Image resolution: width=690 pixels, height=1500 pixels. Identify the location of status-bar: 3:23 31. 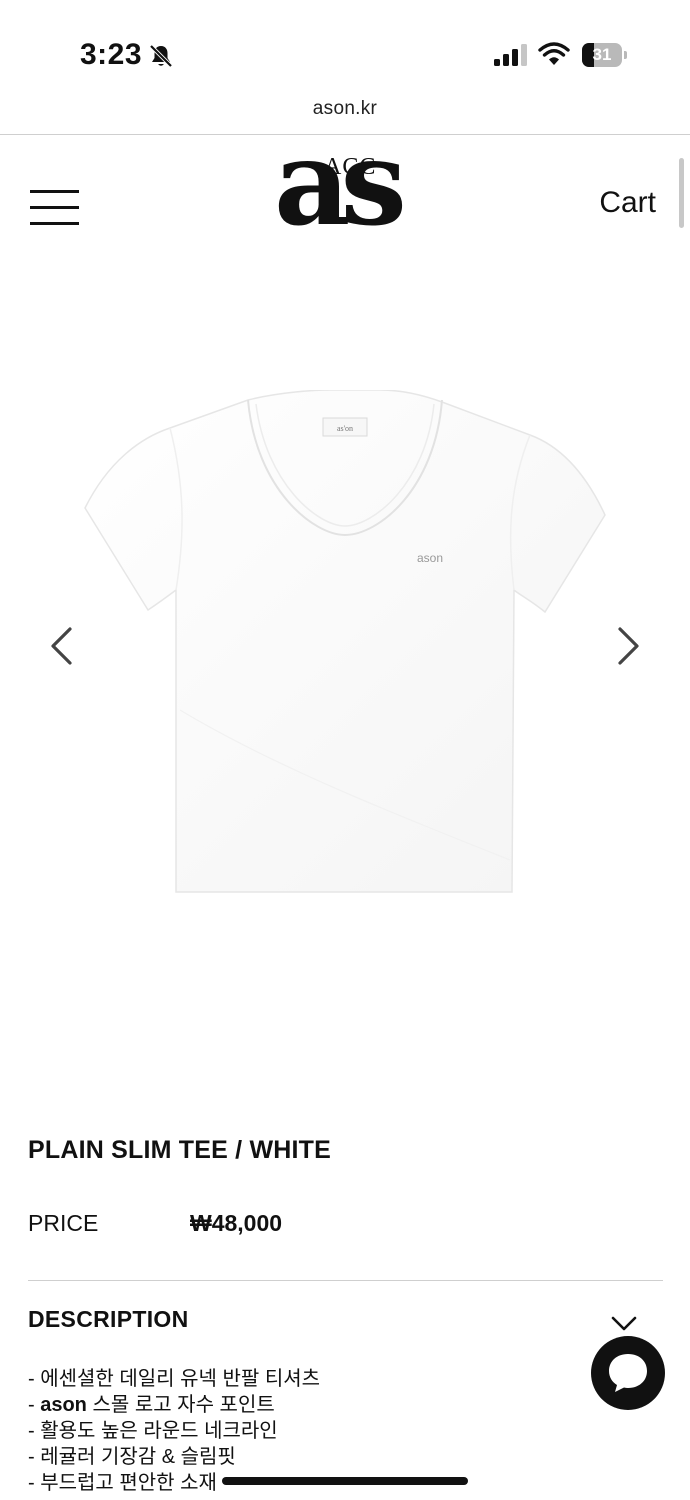
(345, 45).